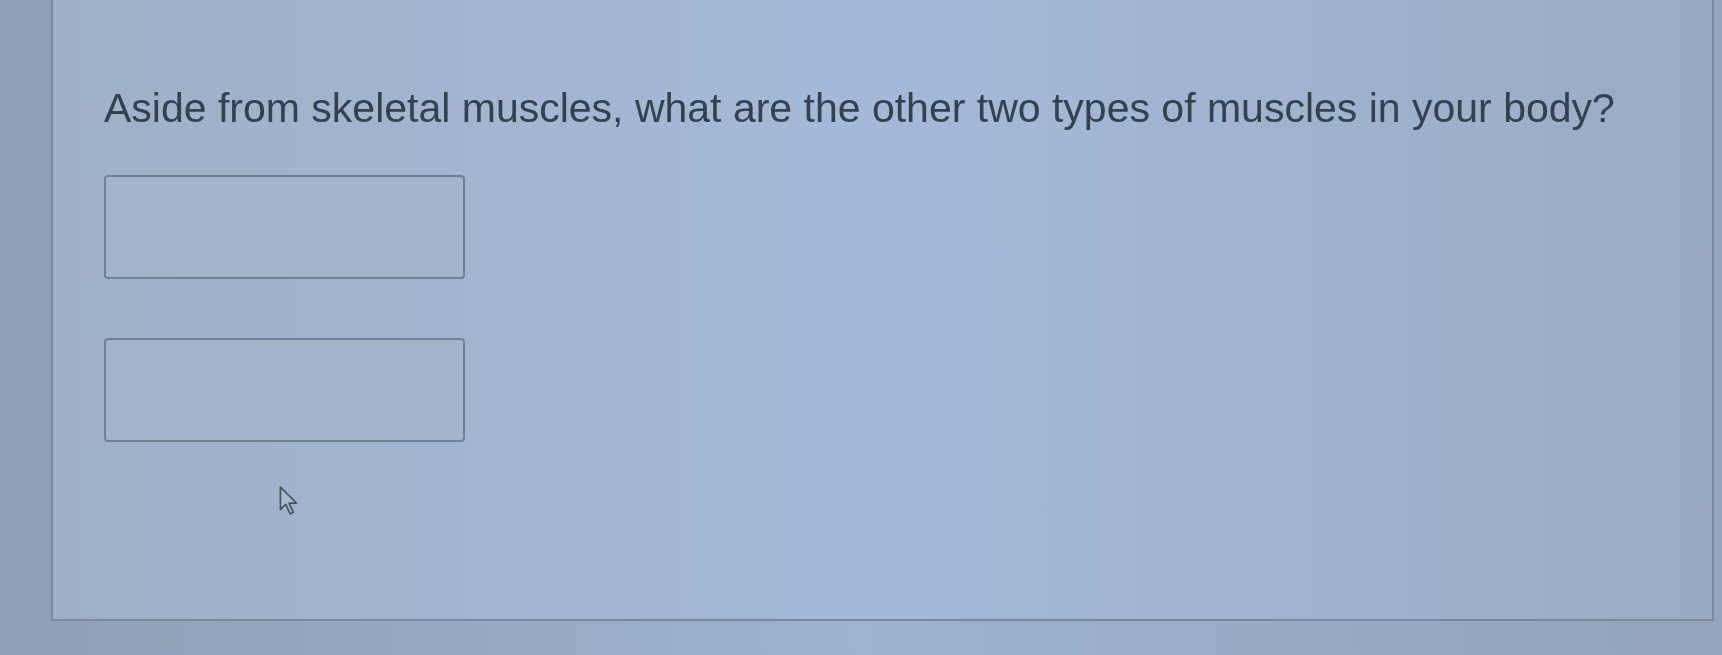 The image size is (1722, 655). What do you see at coordinates (859, 108) in the screenshot?
I see `question-text: Aside from skeletal muscles, what are the other two types of muscles in your body?` at bounding box center [859, 108].